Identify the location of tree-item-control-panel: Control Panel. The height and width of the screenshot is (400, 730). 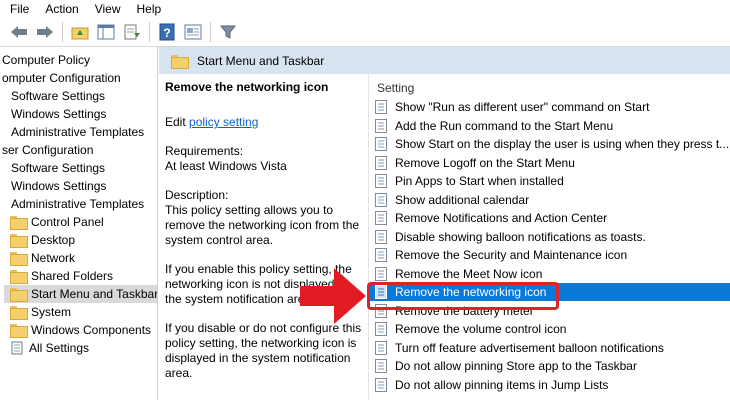
(57, 222).